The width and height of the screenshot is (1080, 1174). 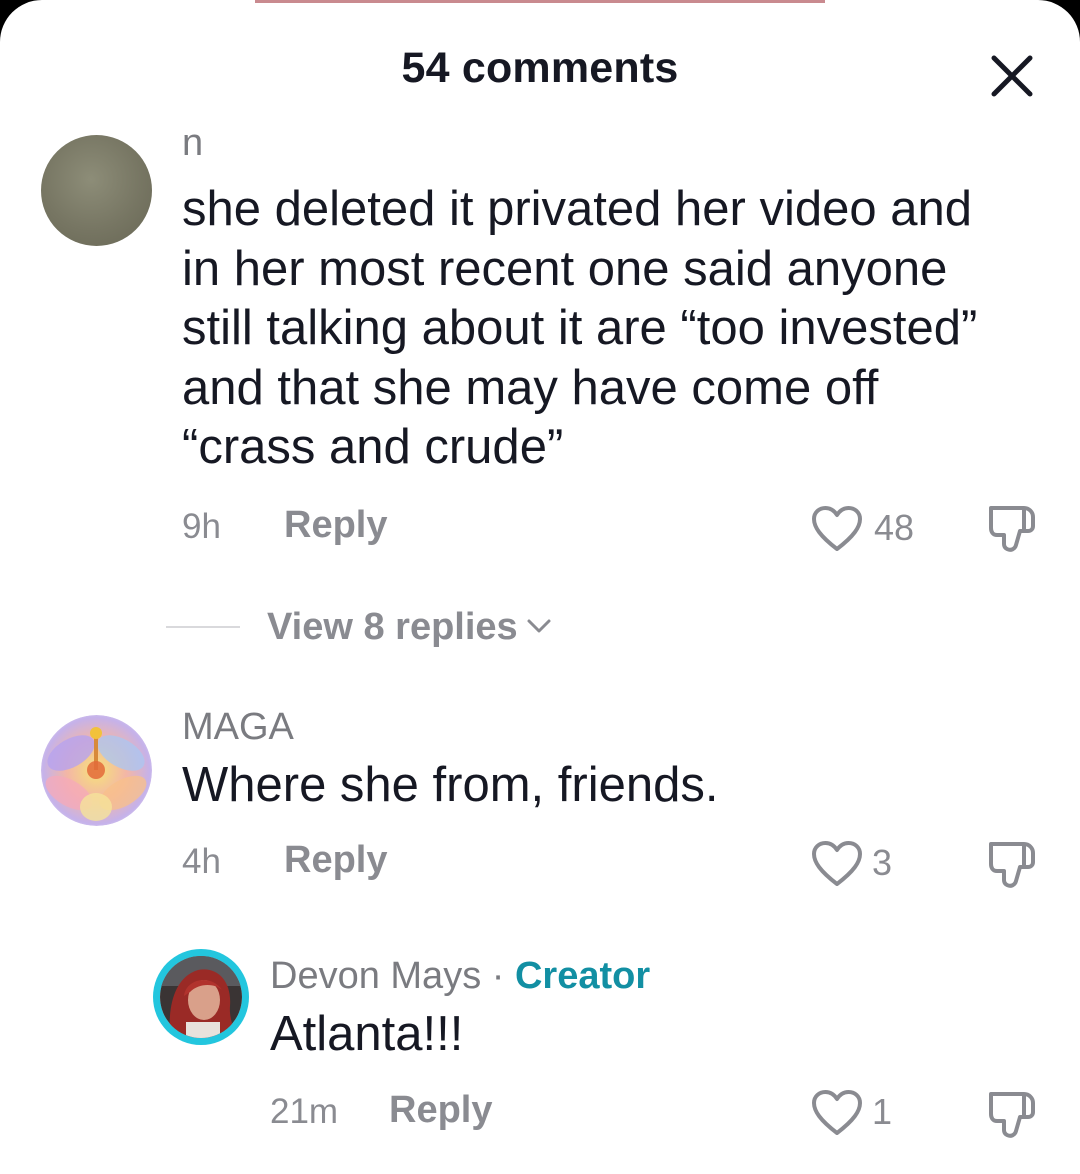 I want to click on avatar-photo-image, so click(x=201, y=997).